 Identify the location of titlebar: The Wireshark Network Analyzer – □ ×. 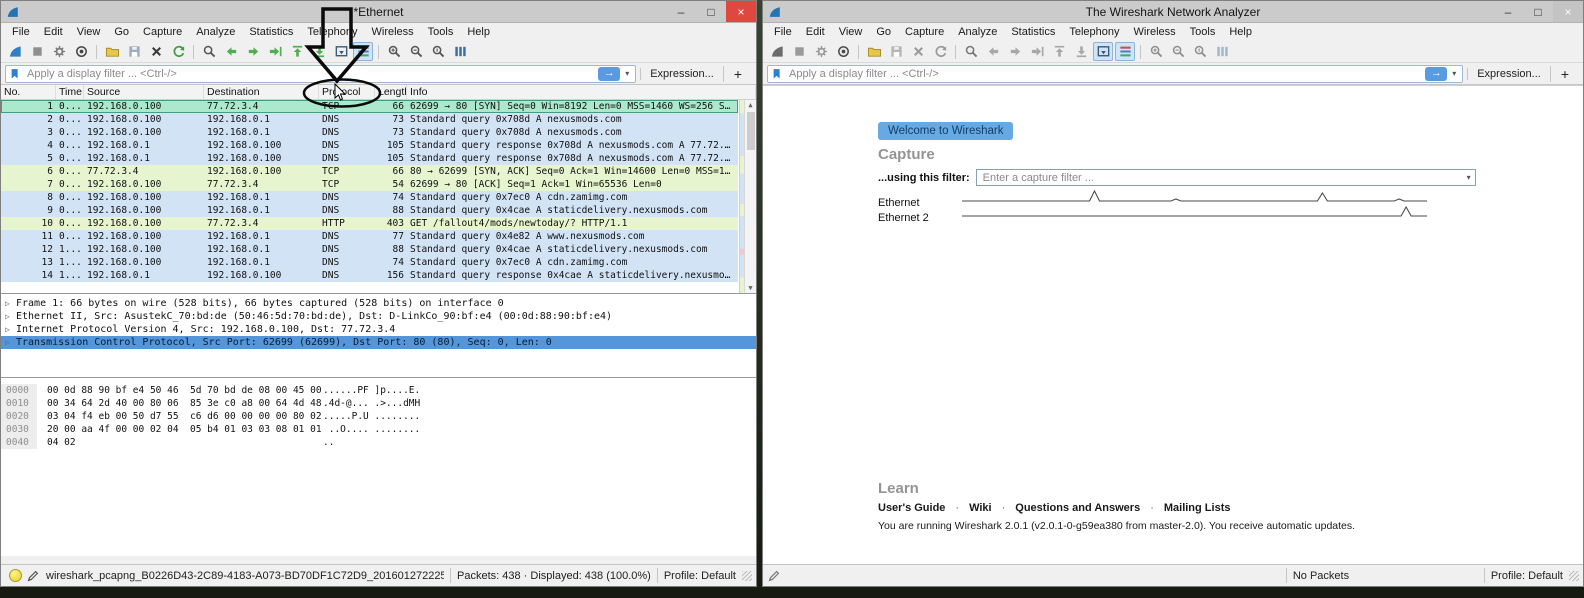
(1173, 12).